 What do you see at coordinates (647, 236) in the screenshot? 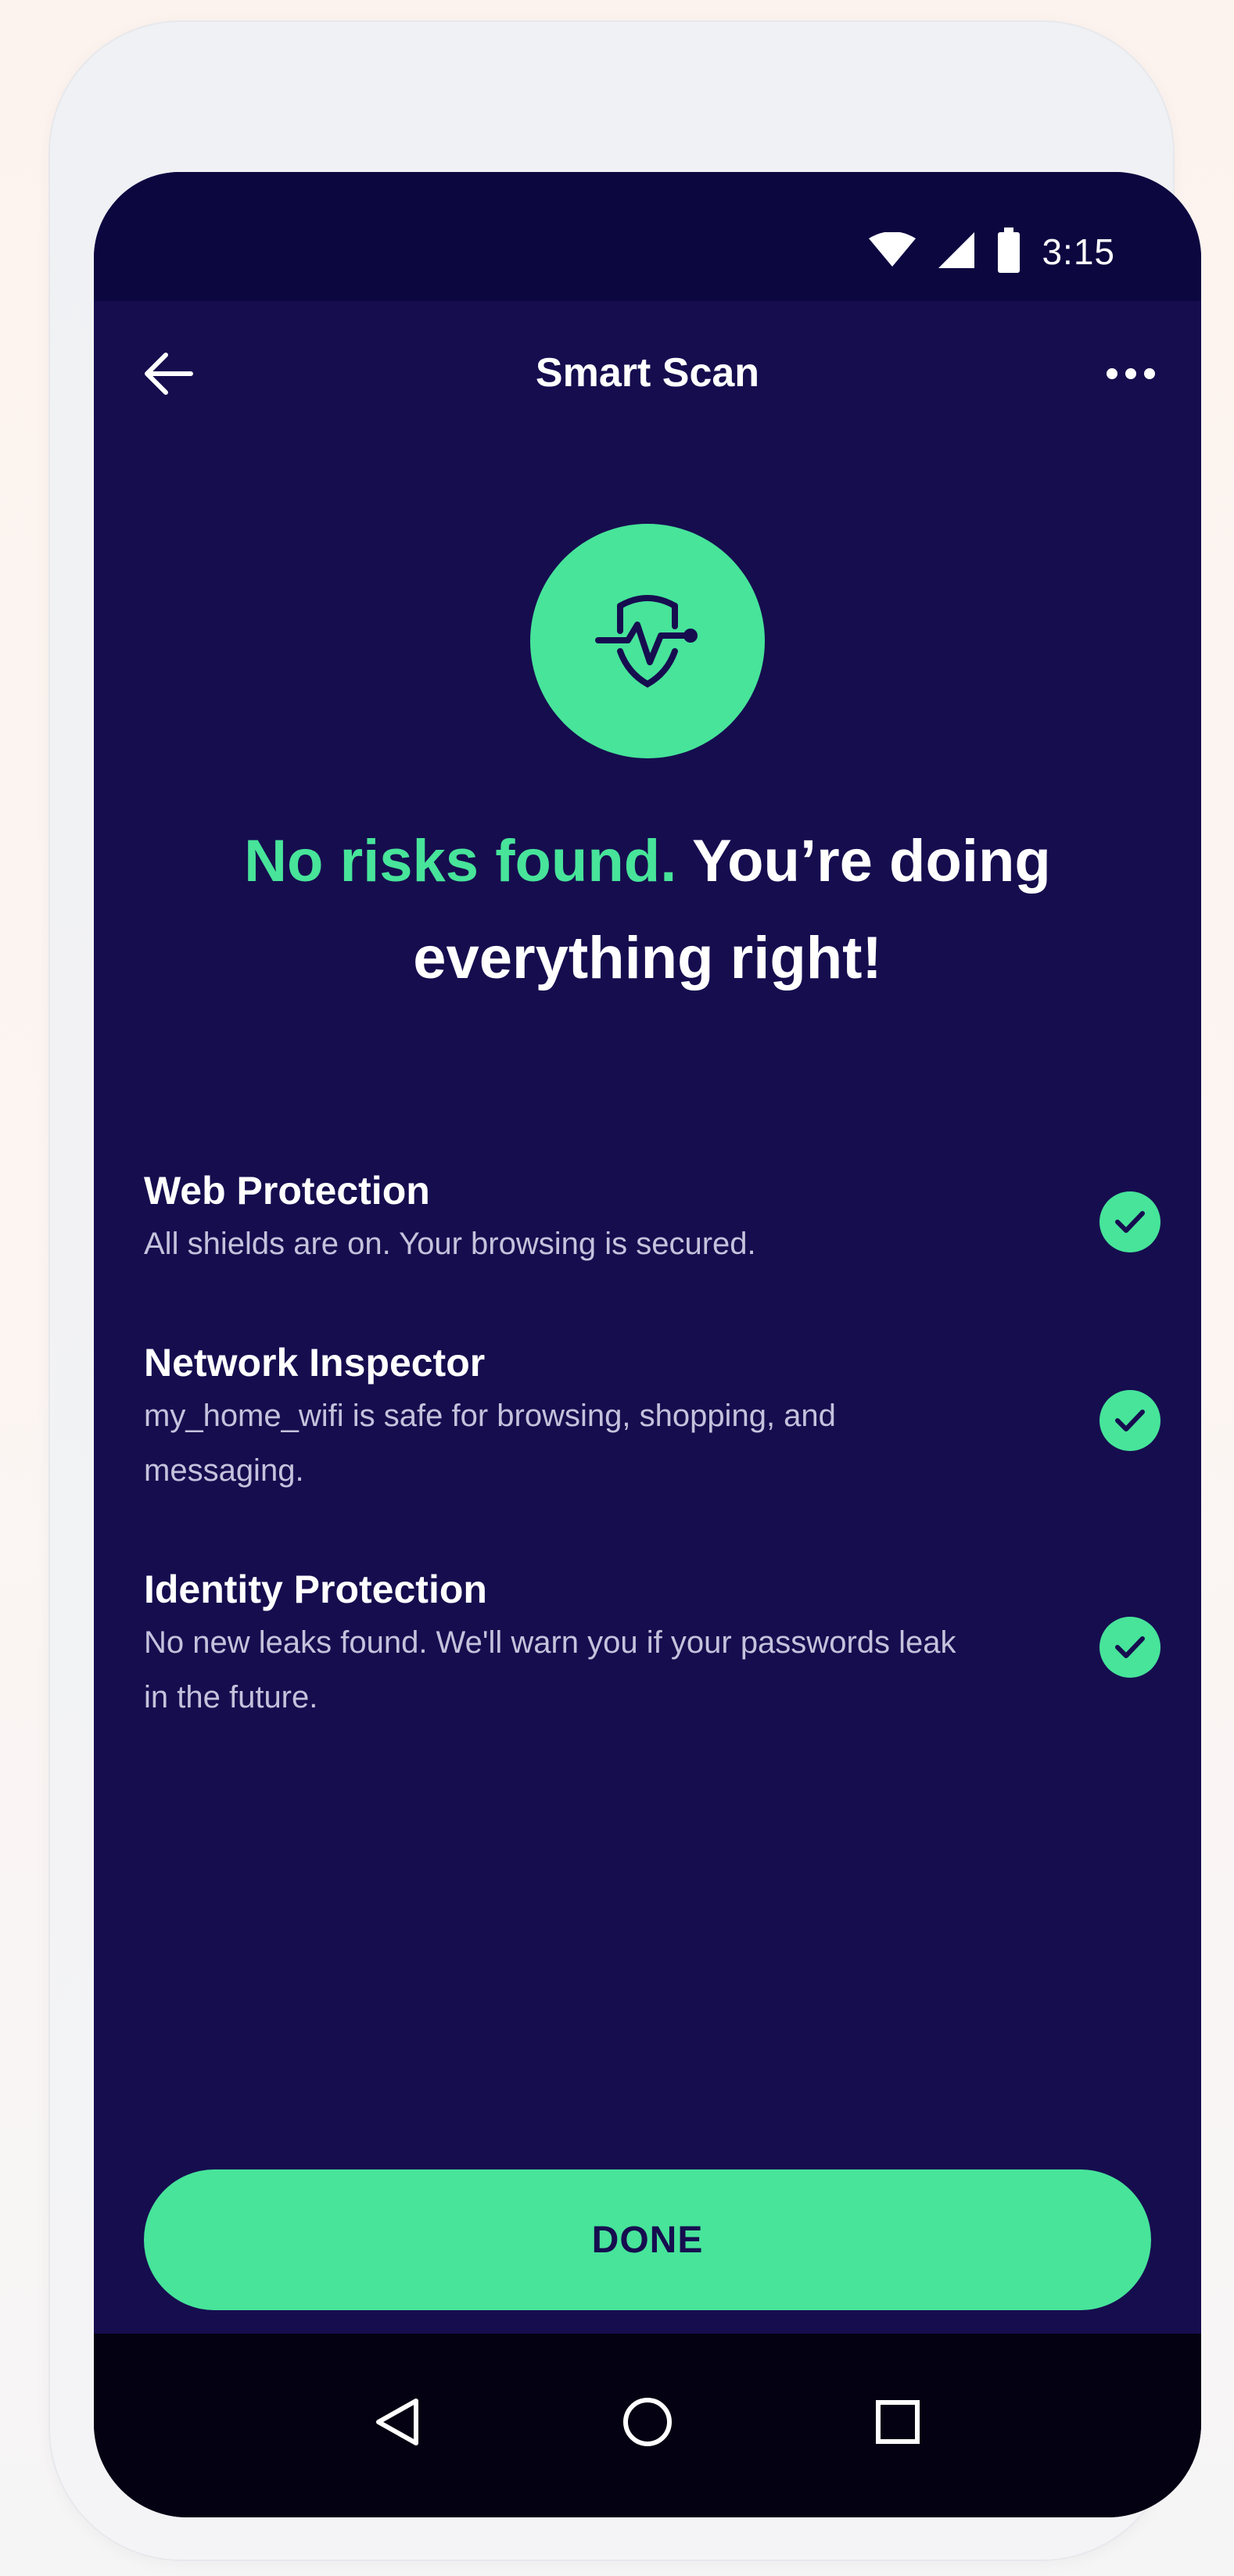
I see `status-bar: 3:15` at bounding box center [647, 236].